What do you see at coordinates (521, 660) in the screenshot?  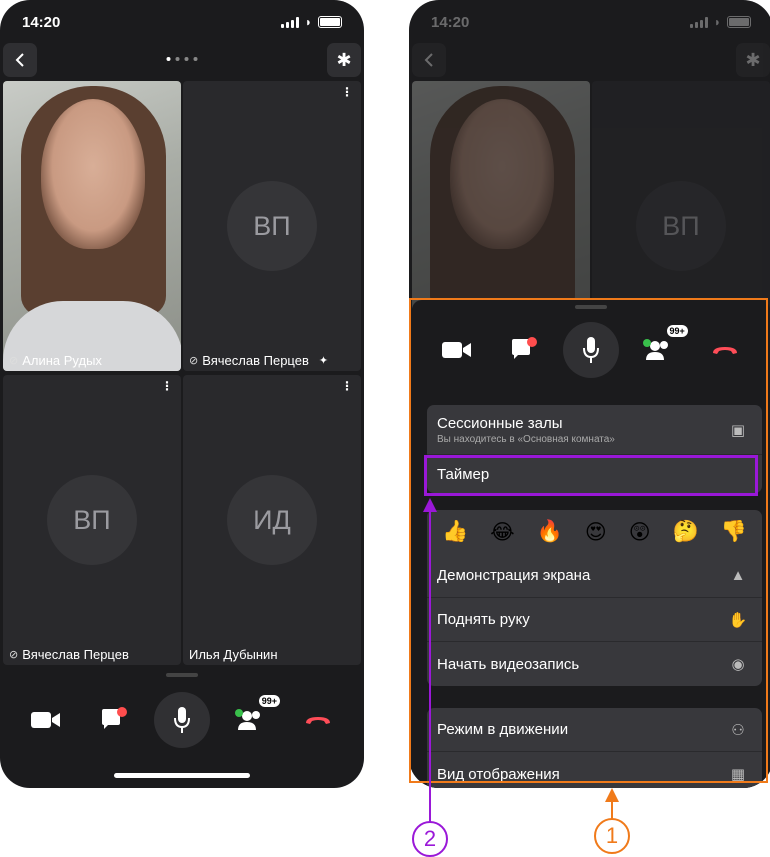 I see `annotation-arrows` at bounding box center [521, 660].